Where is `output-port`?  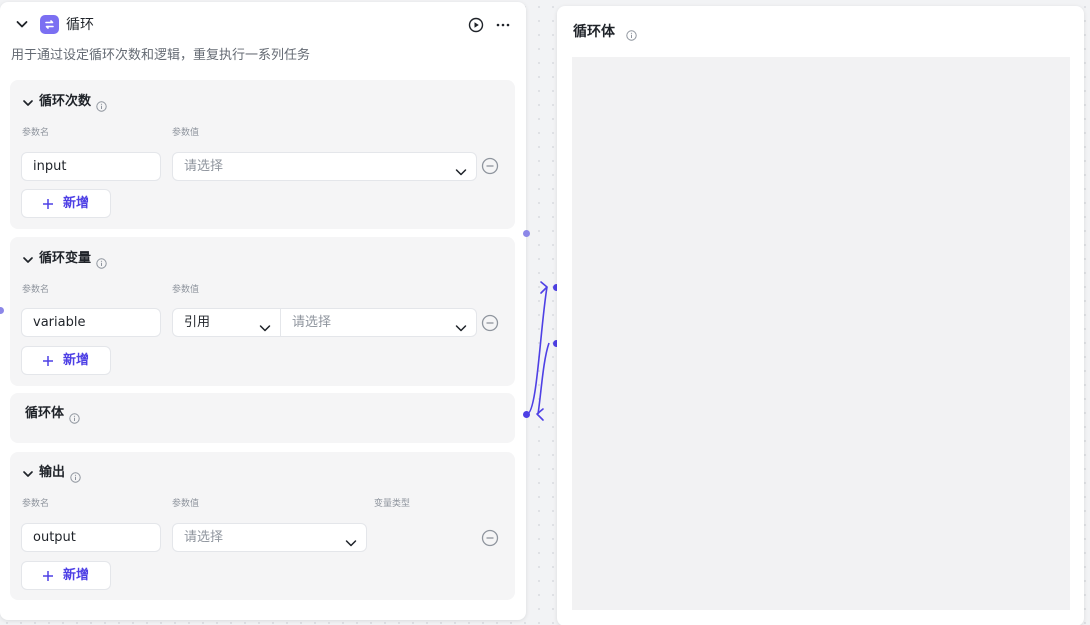 output-port is located at coordinates (526, 233).